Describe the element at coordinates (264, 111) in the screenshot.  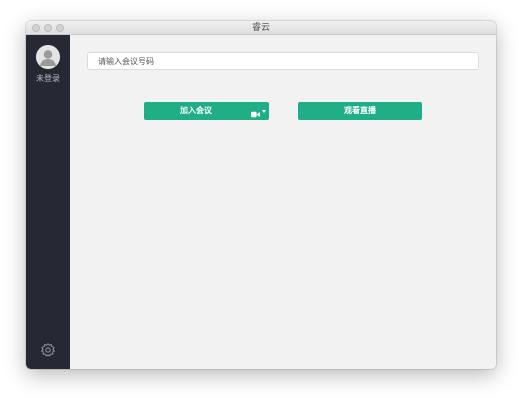
I see `chevron-down-icon` at that location.